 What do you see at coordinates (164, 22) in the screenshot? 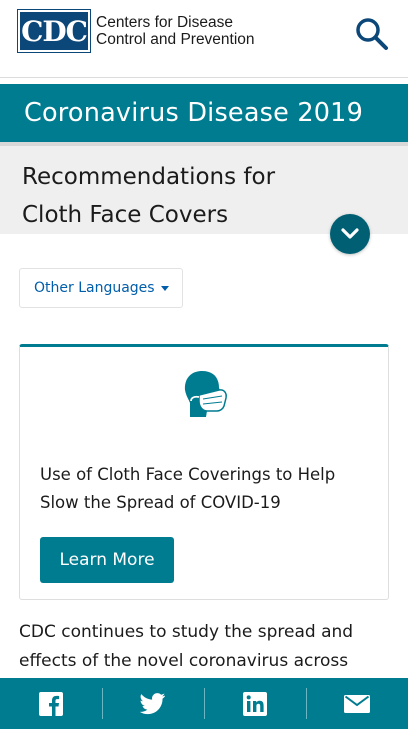
I see `org-name-line1: Centers for Disease` at bounding box center [164, 22].